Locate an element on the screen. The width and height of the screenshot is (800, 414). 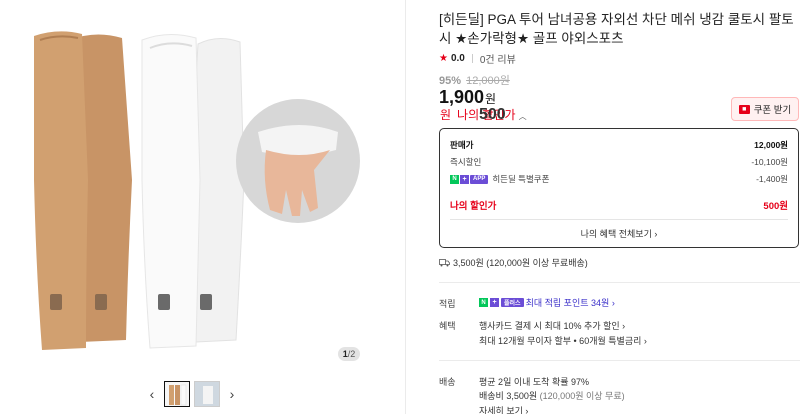
sale-price-unit: 원 is located at coordinates (491, 99).